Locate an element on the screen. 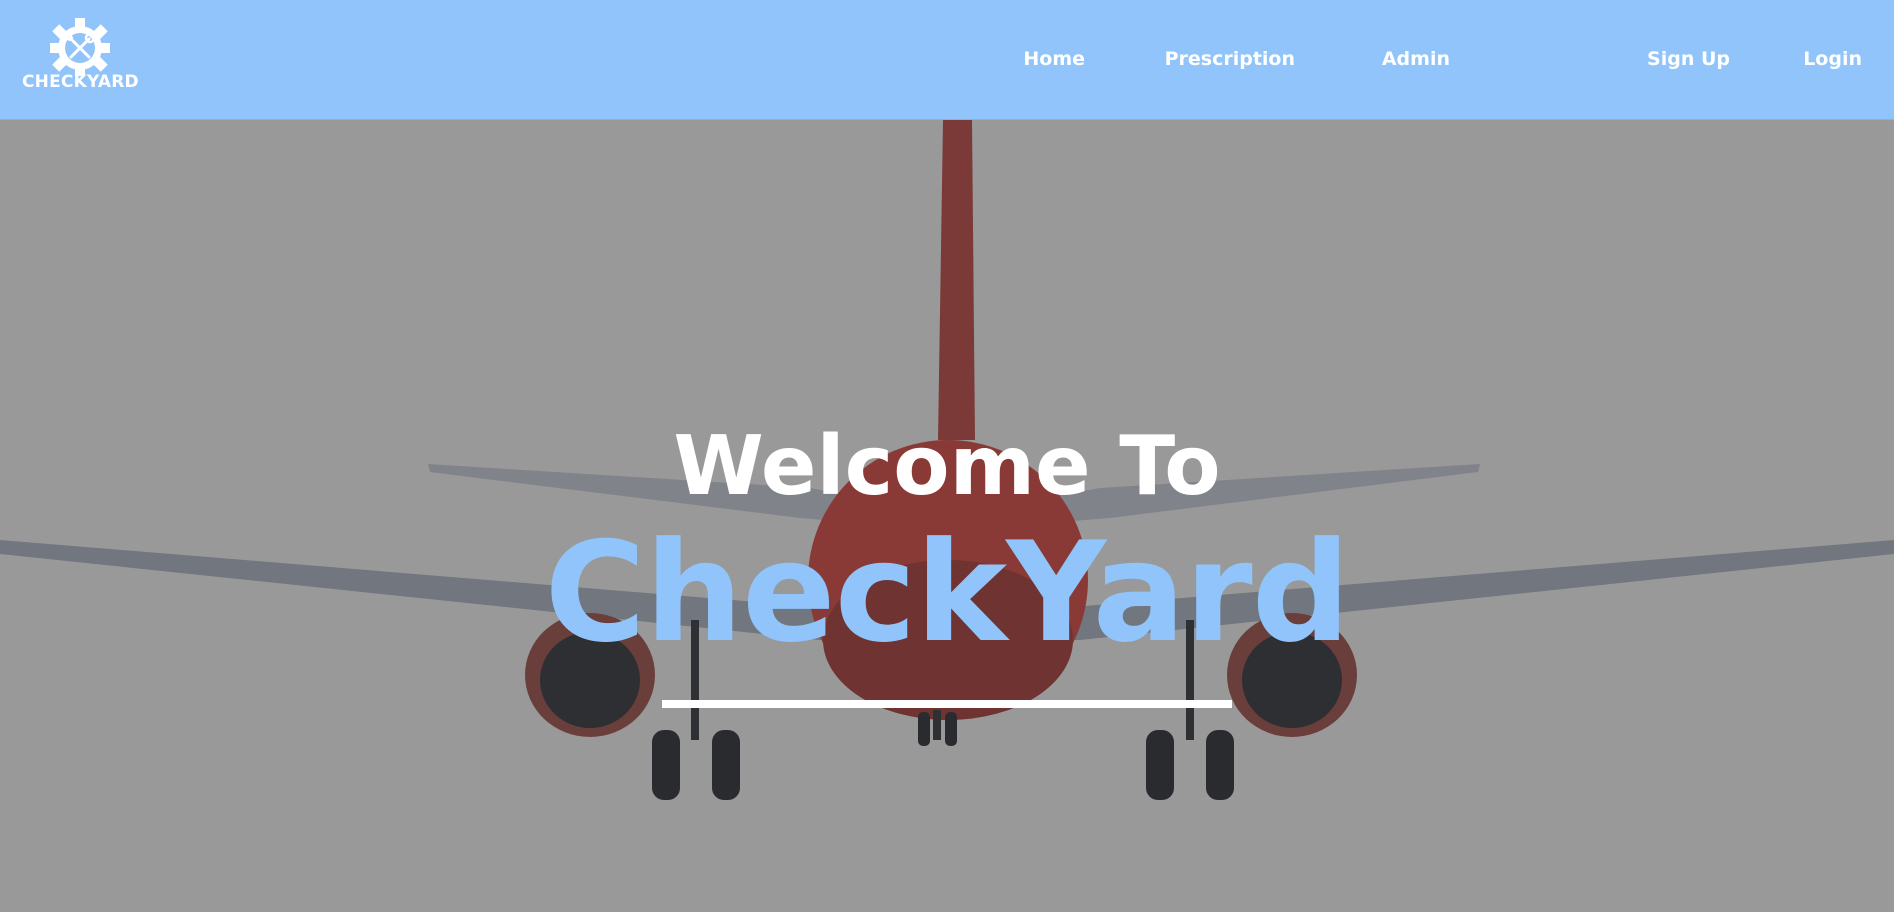 This screenshot has width=1894, height=912. gear-wrench-icon is located at coordinates (80, 47).